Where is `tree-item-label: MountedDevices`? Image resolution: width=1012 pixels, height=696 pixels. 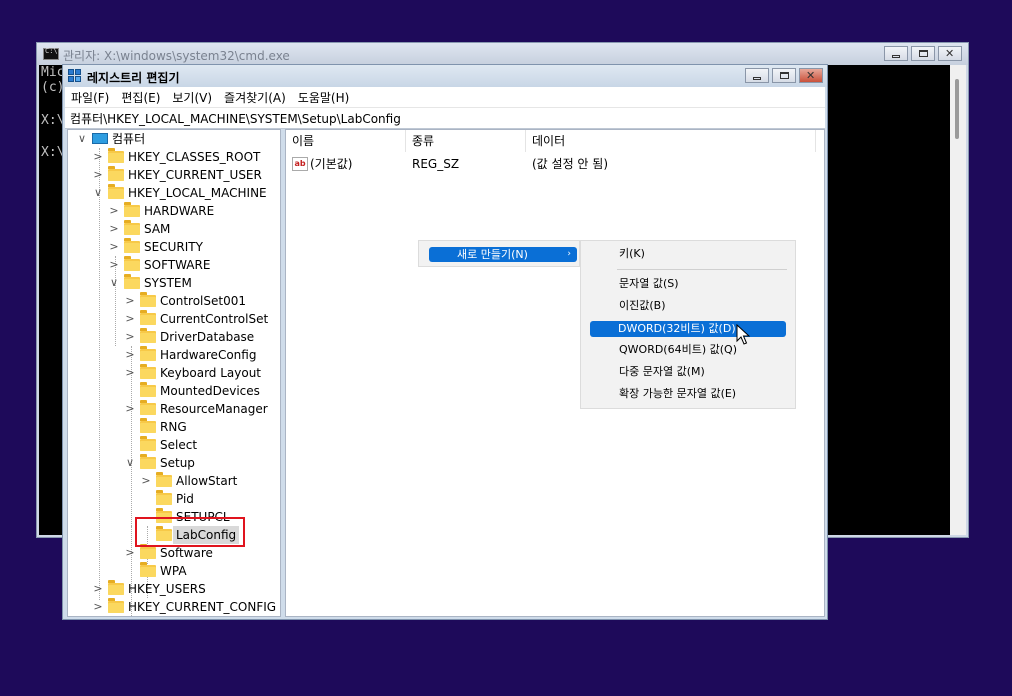 tree-item-label: MountedDevices is located at coordinates (210, 391).